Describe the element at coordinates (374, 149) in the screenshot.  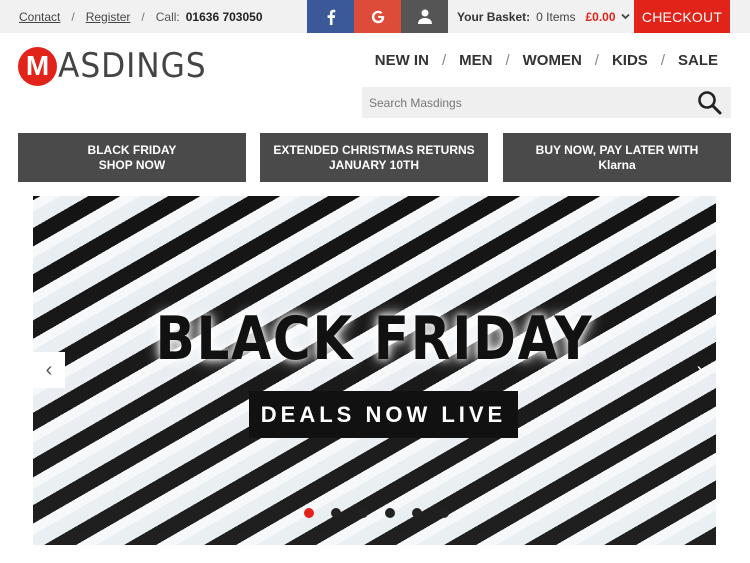
I see `promo-line1: EXTENDED CHRISTMAS RETURNS` at that location.